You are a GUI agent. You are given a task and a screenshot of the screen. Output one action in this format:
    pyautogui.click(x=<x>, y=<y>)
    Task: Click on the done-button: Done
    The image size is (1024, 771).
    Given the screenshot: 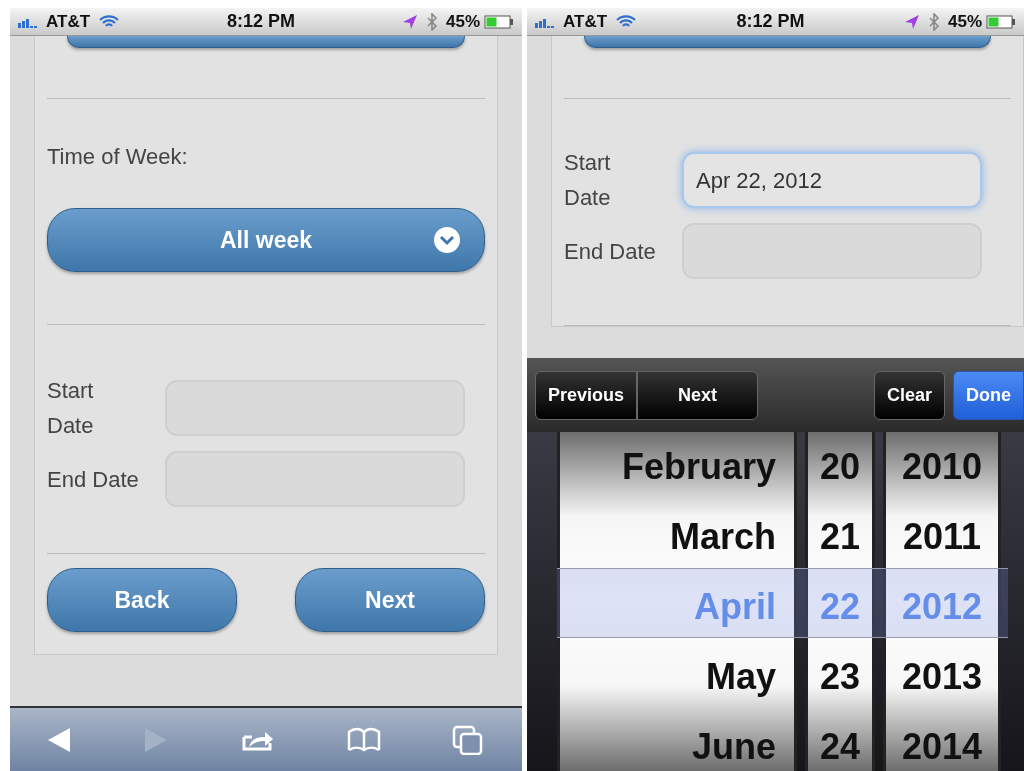 What is the action you would take?
    pyautogui.click(x=988, y=395)
    